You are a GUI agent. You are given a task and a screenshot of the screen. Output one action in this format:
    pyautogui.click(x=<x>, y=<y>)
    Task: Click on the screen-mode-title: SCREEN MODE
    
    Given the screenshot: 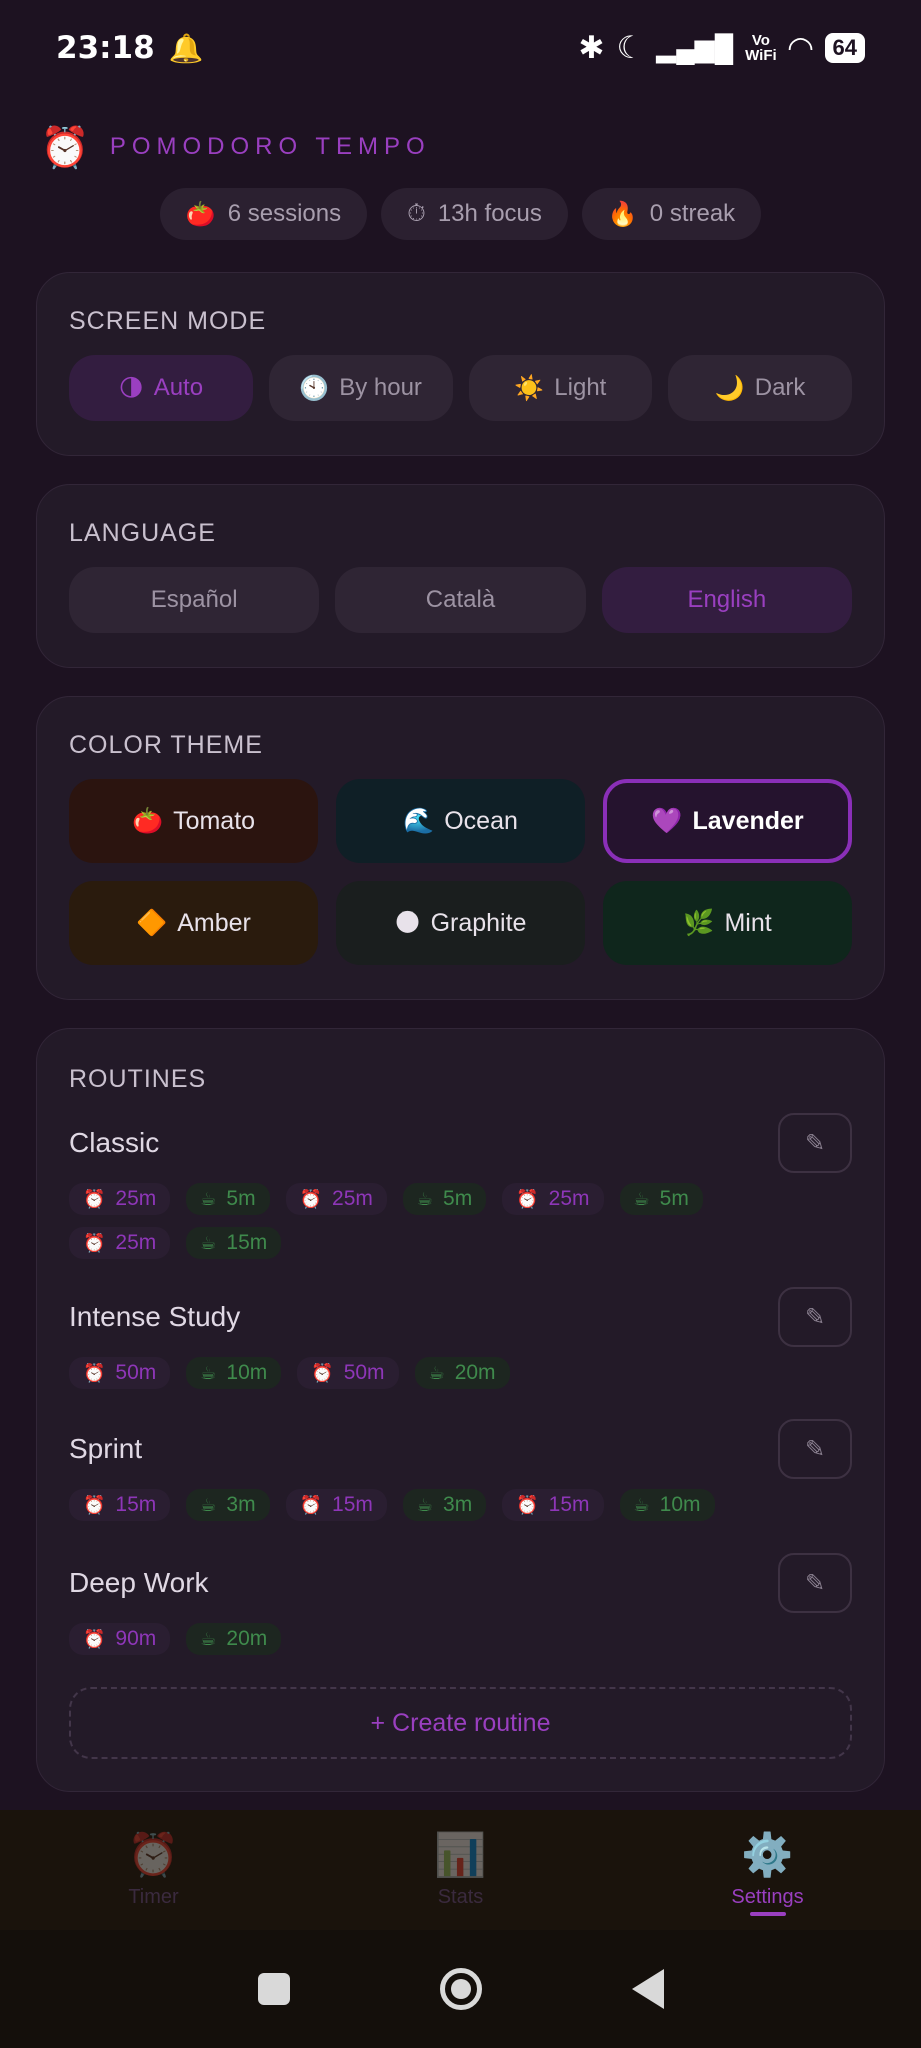 What is the action you would take?
    pyautogui.click(x=168, y=321)
    